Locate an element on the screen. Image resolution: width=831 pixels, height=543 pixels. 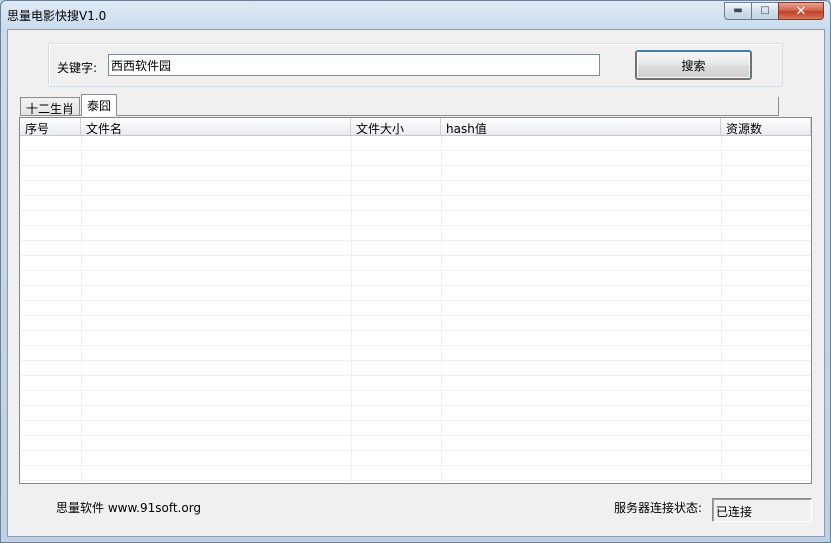
server-status-value: 已连接 is located at coordinates (762, 510).